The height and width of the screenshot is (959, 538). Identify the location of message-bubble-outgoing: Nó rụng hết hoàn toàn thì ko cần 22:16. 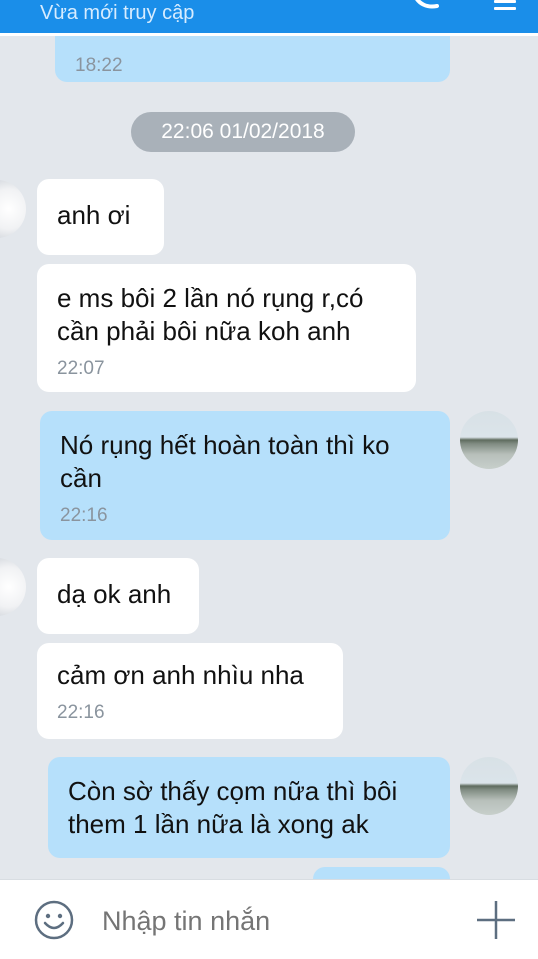
(245, 475).